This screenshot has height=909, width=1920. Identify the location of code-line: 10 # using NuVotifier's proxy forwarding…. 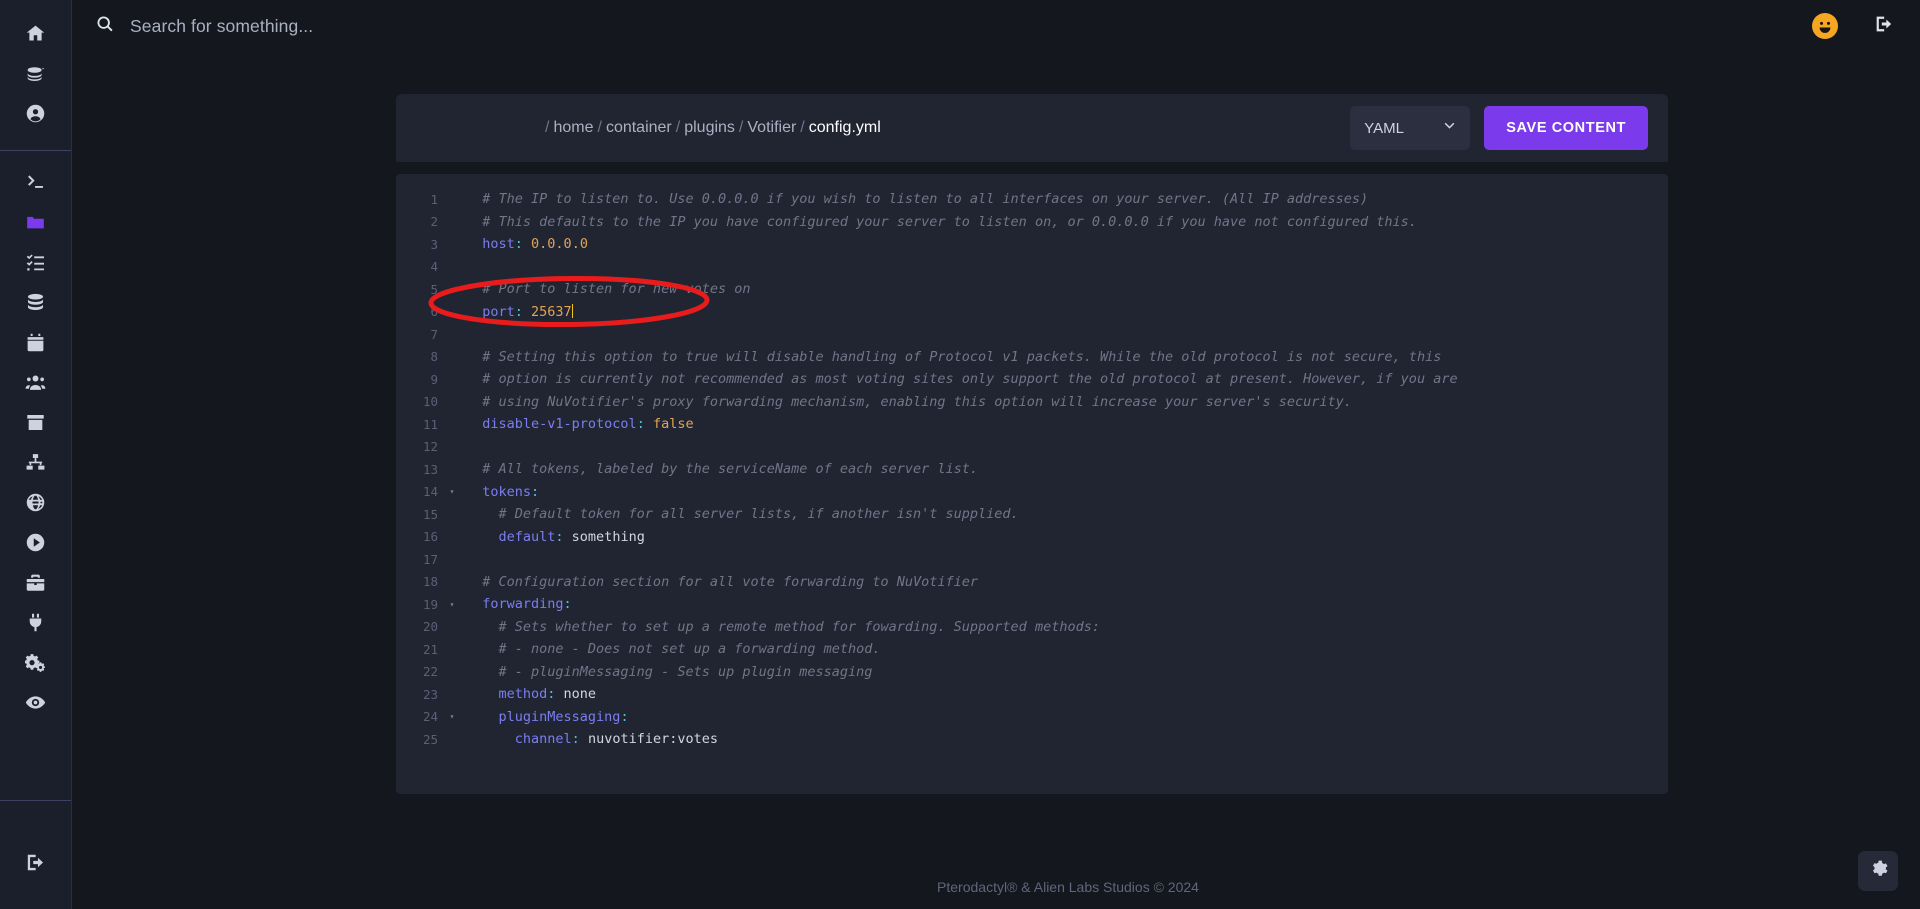
(1032, 402).